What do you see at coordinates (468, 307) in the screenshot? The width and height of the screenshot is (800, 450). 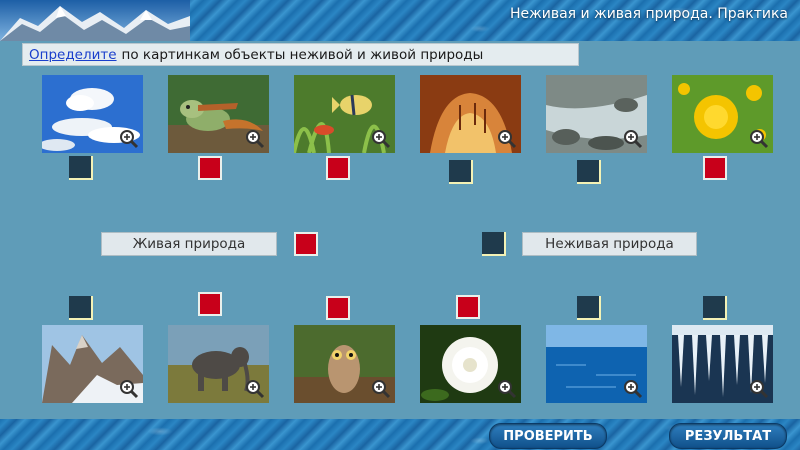 I see `marker-chrysanthemum` at bounding box center [468, 307].